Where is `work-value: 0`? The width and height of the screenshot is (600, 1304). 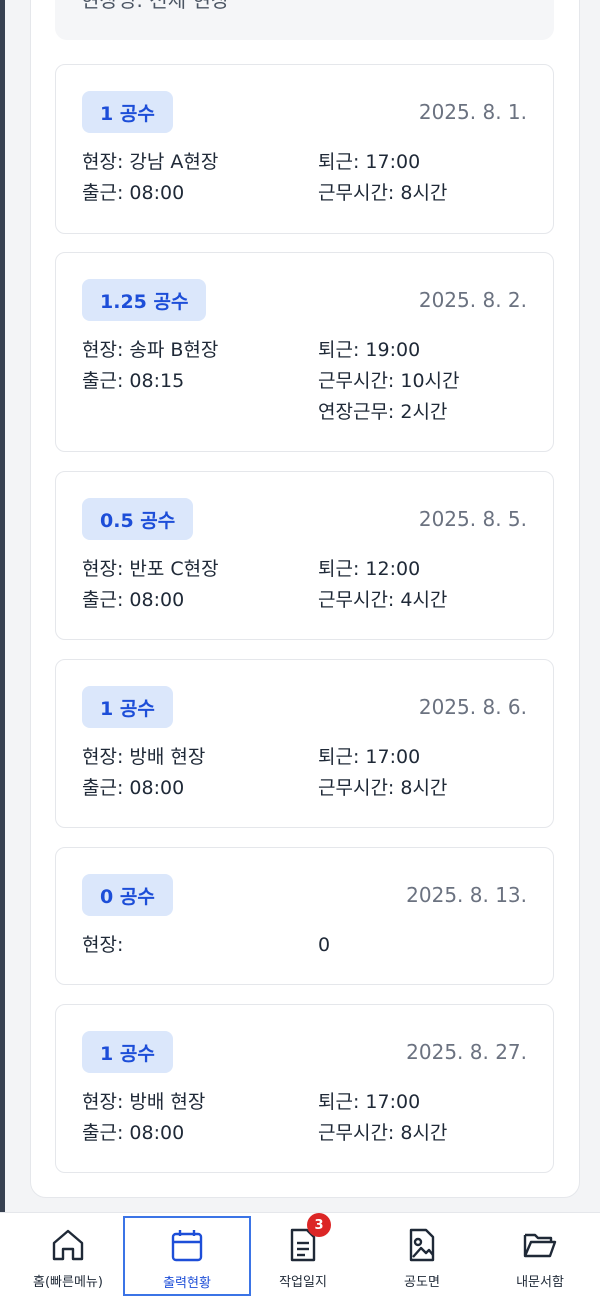
work-value: 0 is located at coordinates (324, 945).